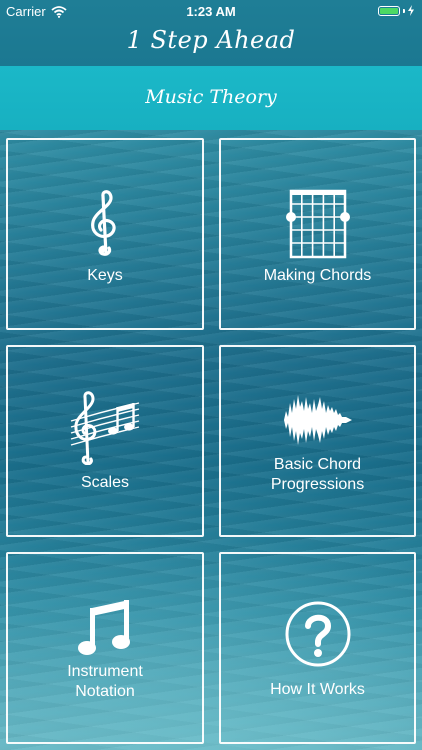 This screenshot has height=750, width=422. What do you see at coordinates (317, 420) in the screenshot?
I see `waveform-icon` at bounding box center [317, 420].